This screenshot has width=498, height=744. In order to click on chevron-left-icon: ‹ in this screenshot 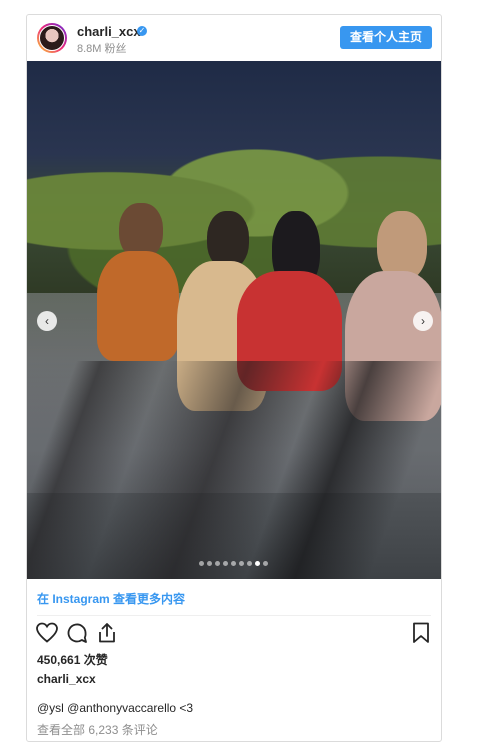, I will do `click(47, 321)`.